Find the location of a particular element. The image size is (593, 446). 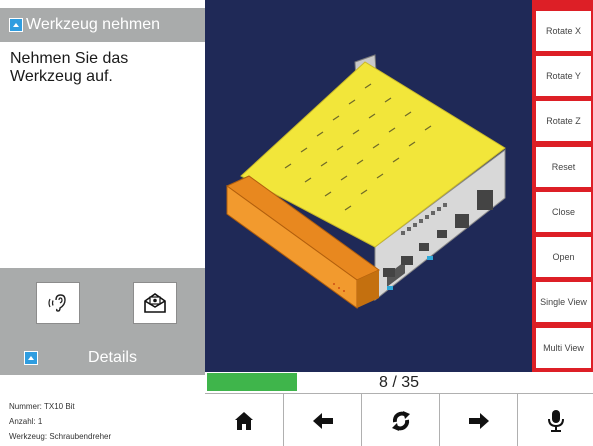

navigation-bar is located at coordinates (399, 419).